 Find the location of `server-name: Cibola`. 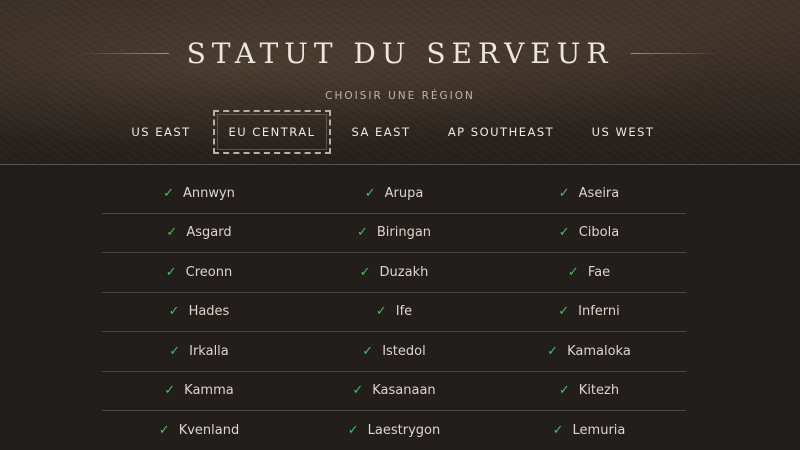

server-name: Cibola is located at coordinates (599, 232).